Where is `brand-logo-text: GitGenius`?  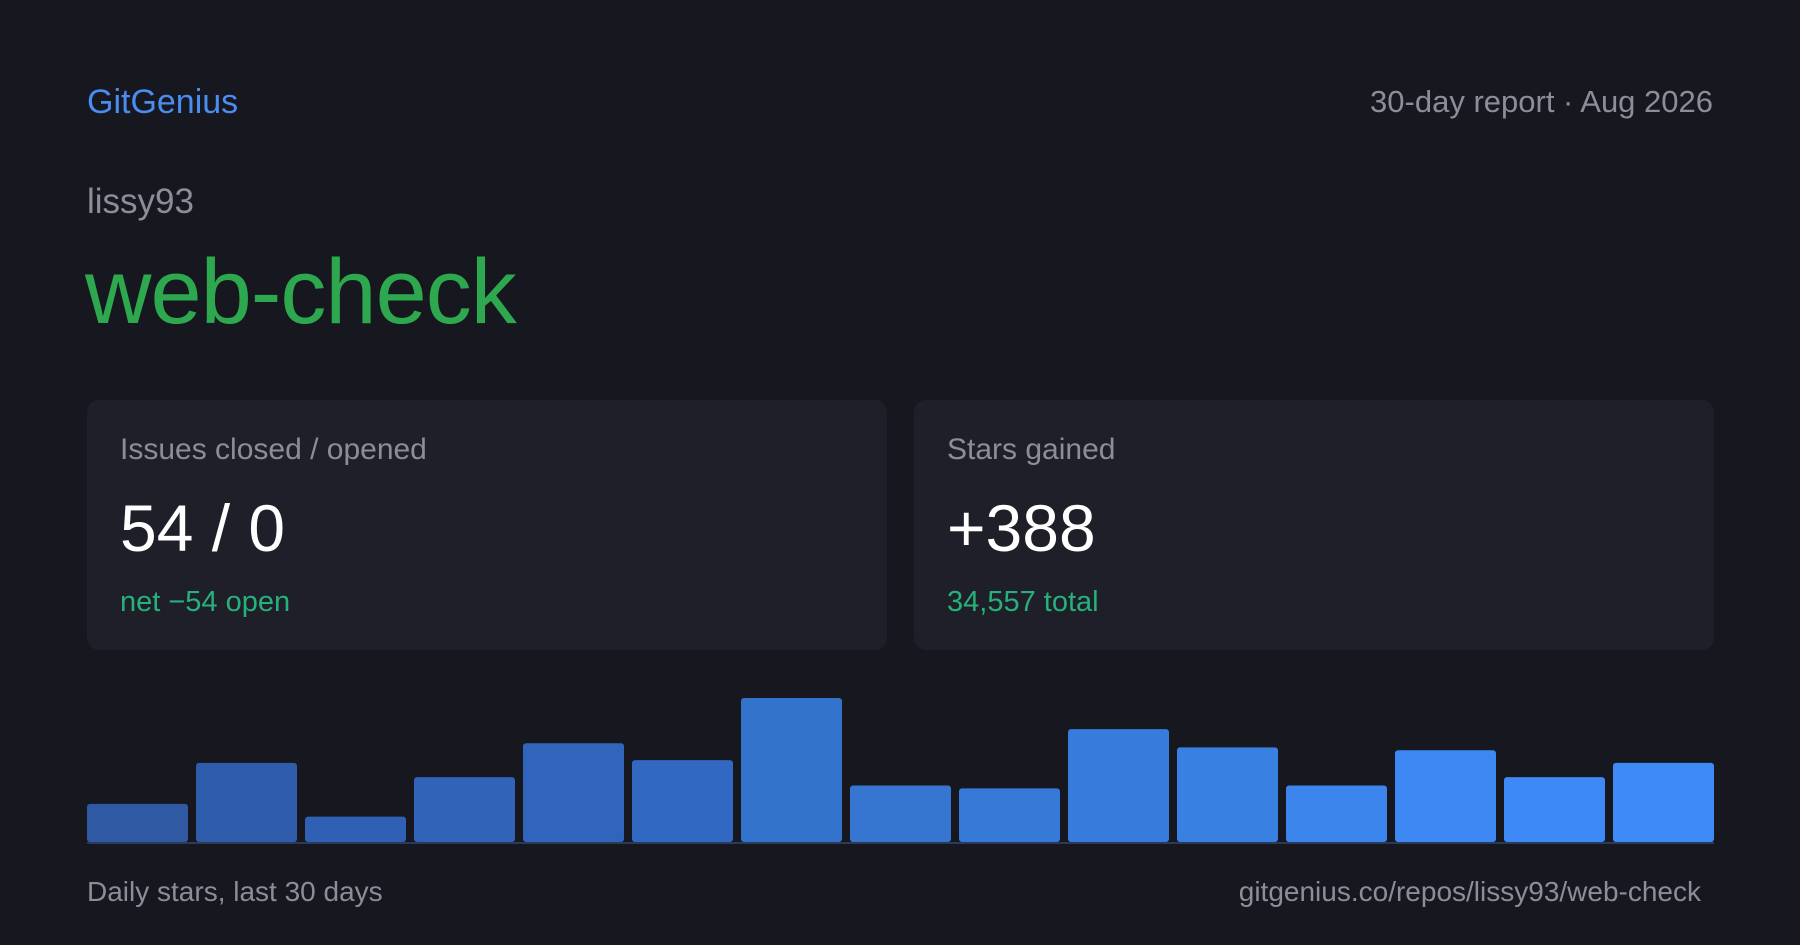 brand-logo-text: GitGenius is located at coordinates (163, 102).